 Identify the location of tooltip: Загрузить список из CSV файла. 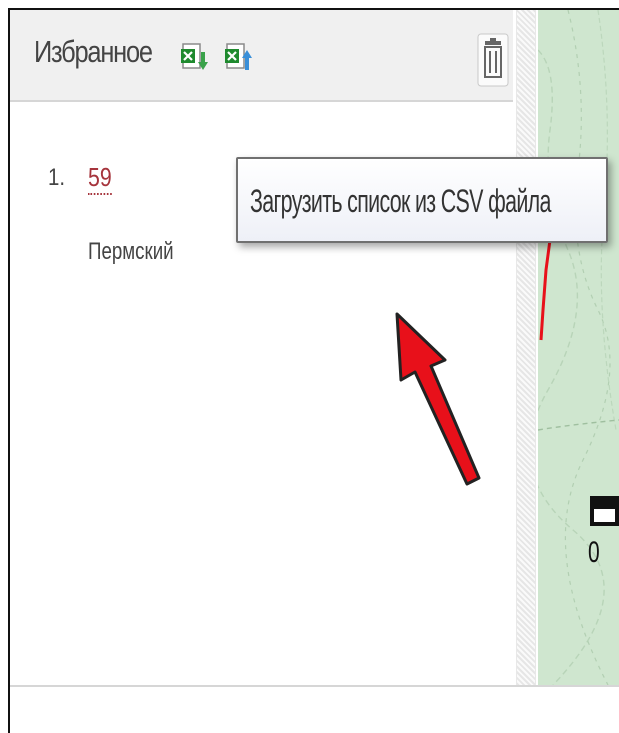
(422, 200).